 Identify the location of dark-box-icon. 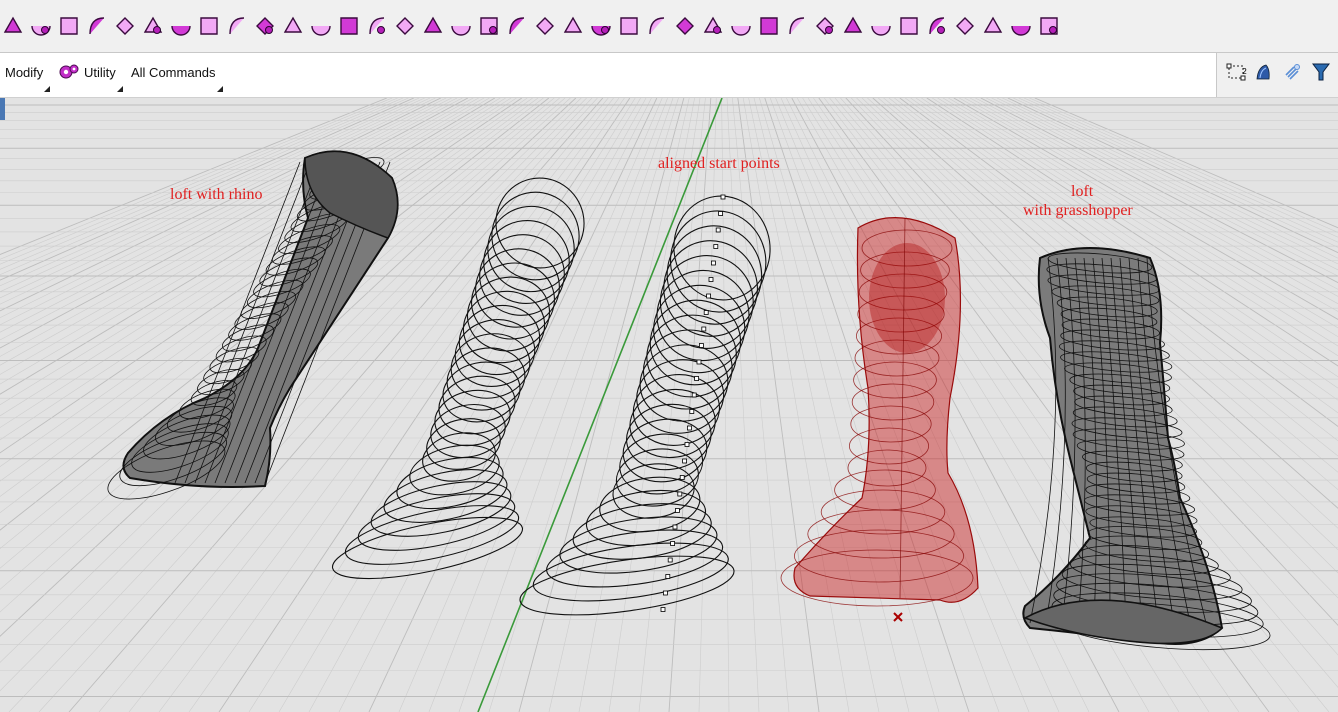
(1021, 26).